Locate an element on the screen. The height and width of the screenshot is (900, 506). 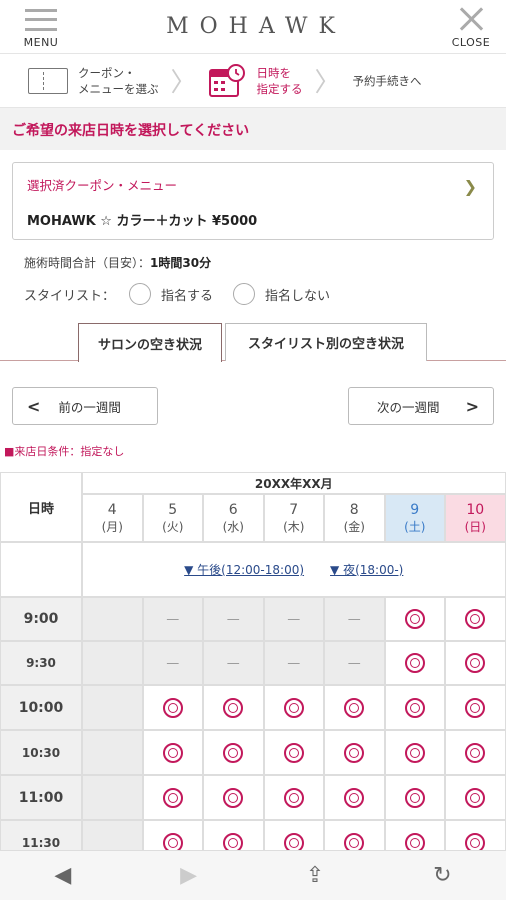
menu-button: MENU is located at coordinates (41, 27).